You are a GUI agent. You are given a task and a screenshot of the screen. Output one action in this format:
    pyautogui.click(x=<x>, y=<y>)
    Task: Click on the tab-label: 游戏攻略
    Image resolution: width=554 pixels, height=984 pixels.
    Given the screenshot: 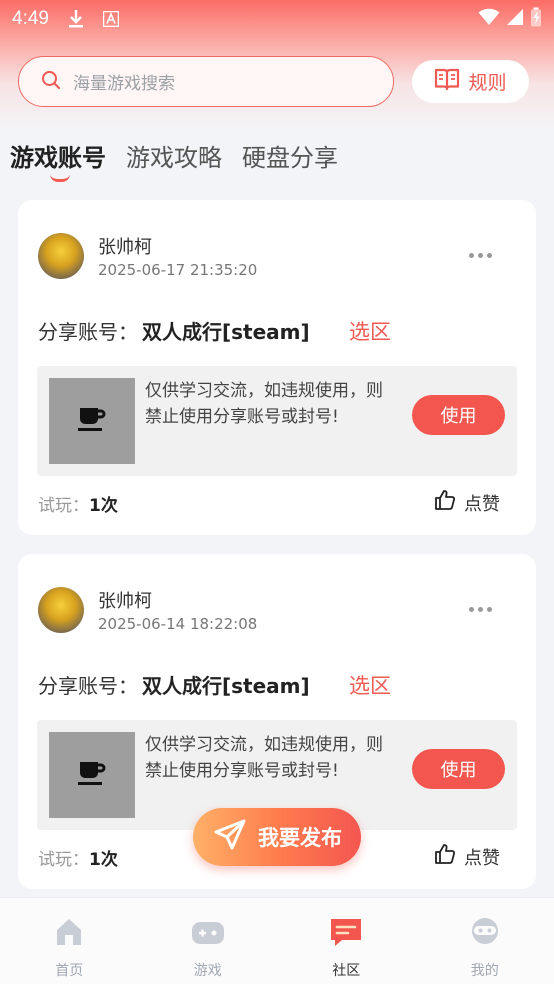 What is the action you would take?
    pyautogui.click(x=174, y=158)
    